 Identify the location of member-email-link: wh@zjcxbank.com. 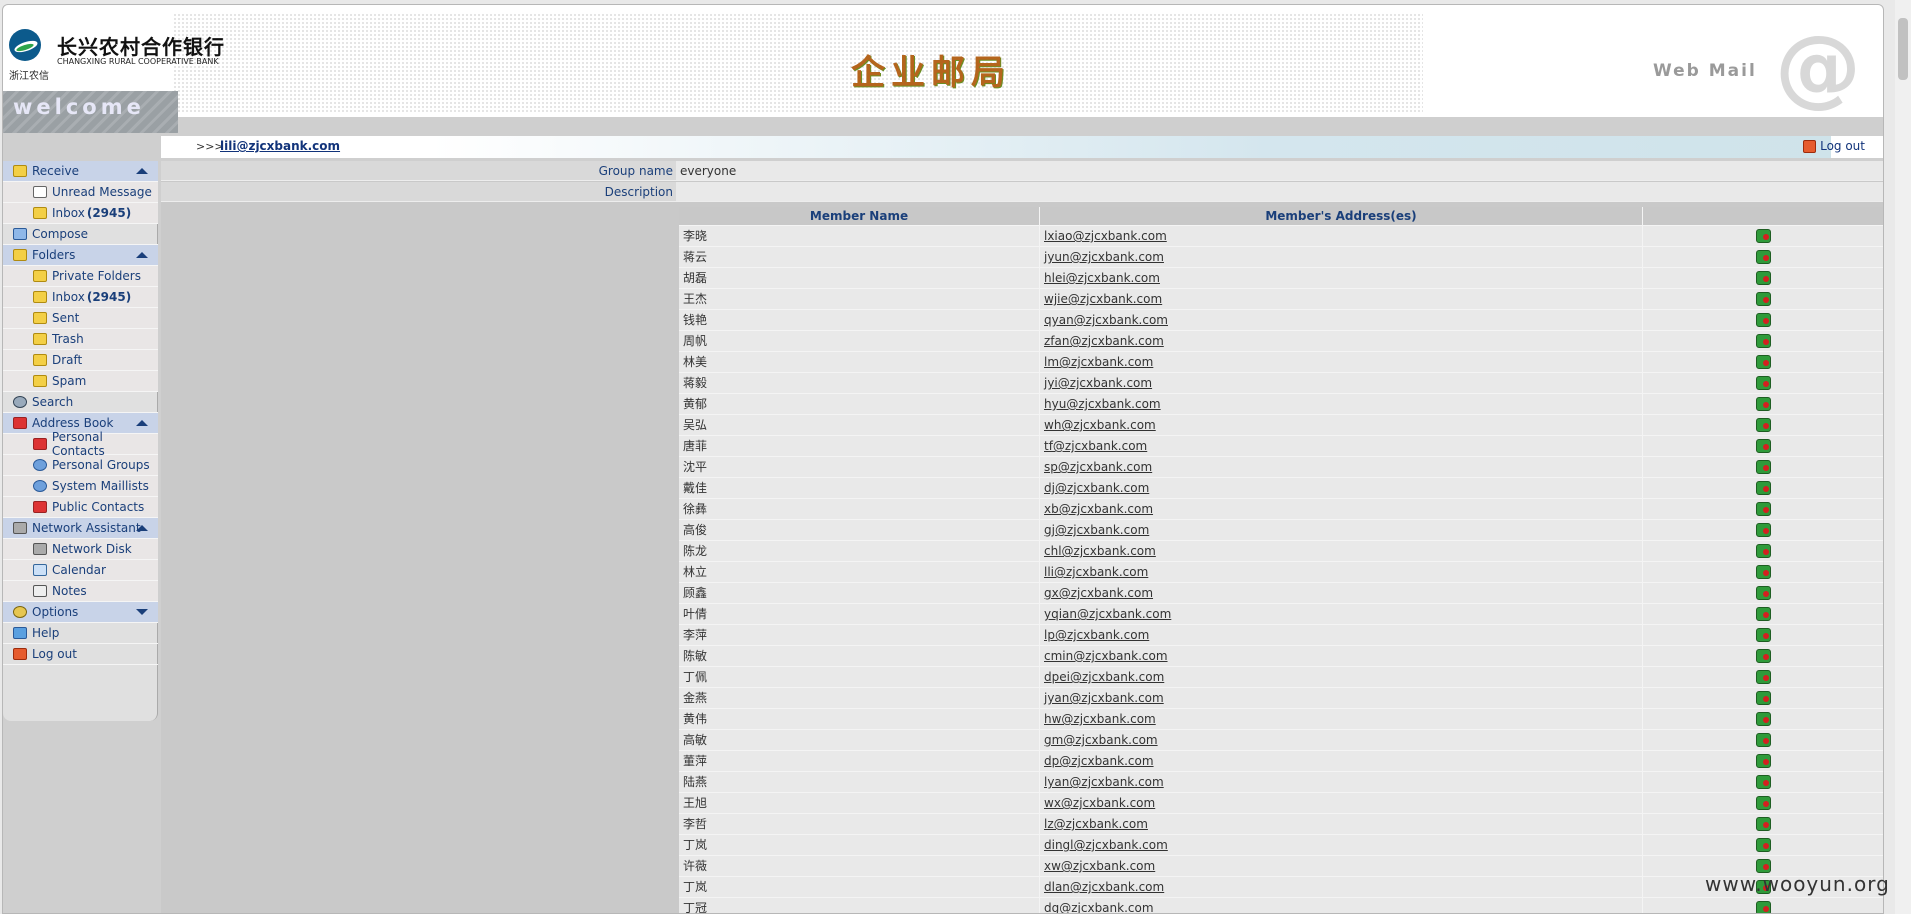
(1341, 425).